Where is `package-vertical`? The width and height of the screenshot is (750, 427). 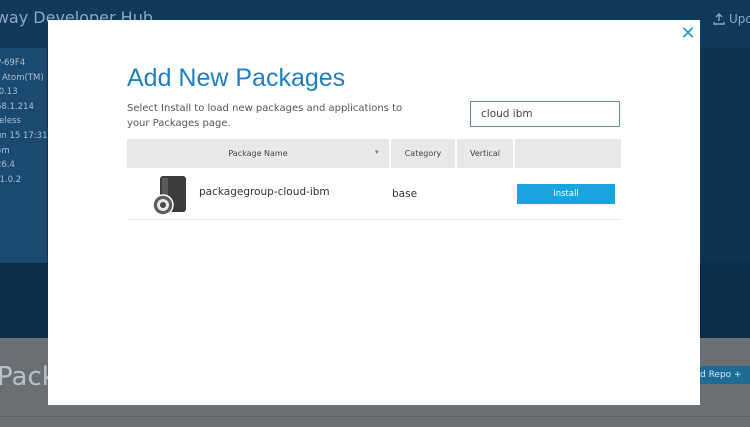
package-vertical is located at coordinates (485, 194).